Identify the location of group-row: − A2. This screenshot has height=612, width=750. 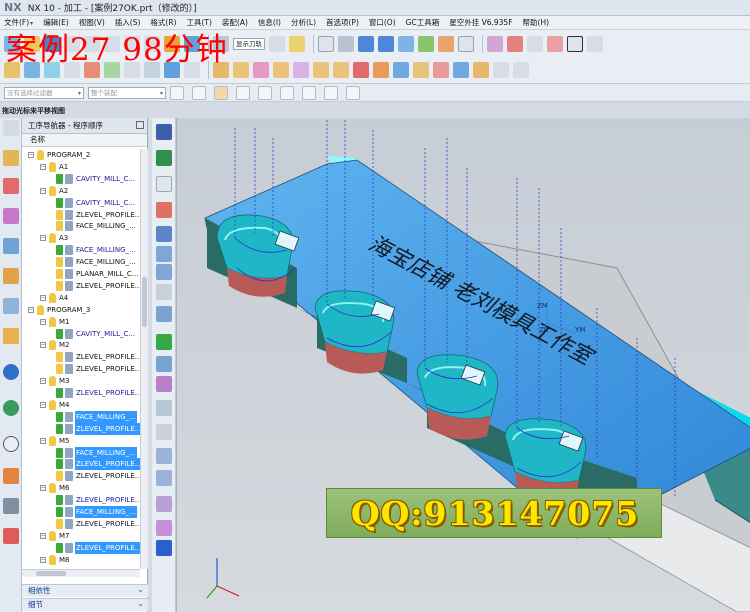
(81, 191).